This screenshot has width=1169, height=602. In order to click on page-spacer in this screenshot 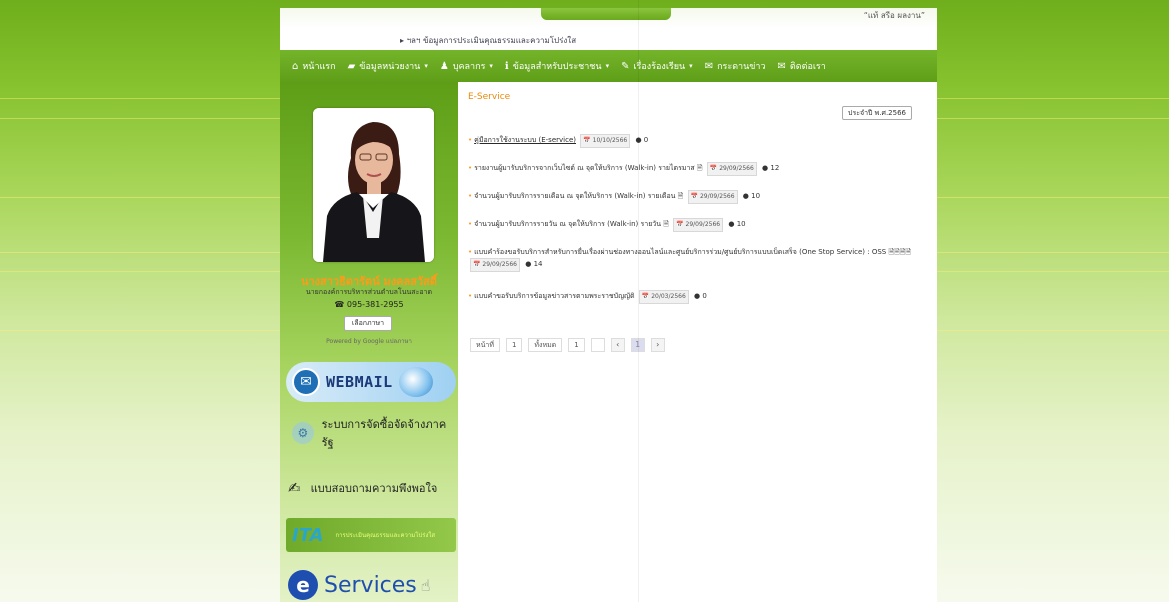, I will do `click(597, 345)`.